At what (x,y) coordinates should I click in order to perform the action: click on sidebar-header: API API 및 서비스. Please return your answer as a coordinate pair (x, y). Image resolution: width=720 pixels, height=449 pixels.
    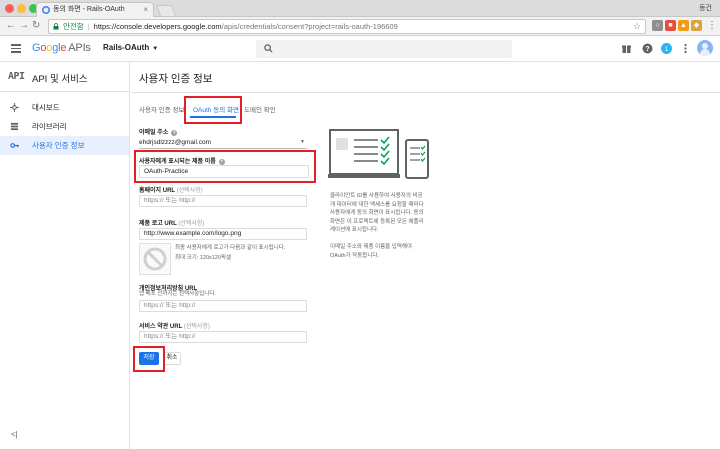
    Looking at the image, I should click on (64, 77).